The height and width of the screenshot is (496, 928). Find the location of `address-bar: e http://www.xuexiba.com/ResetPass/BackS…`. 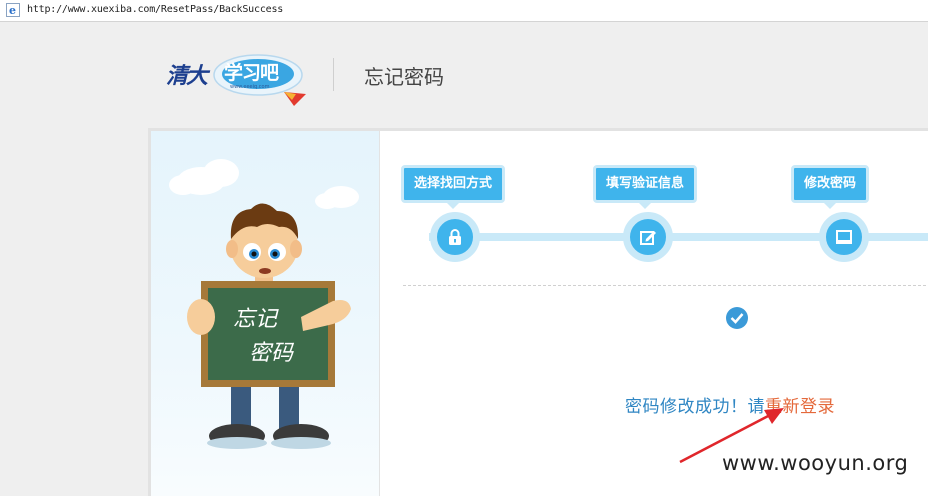

address-bar: e http://www.xuexiba.com/ResetPass/BackS… is located at coordinates (464, 11).